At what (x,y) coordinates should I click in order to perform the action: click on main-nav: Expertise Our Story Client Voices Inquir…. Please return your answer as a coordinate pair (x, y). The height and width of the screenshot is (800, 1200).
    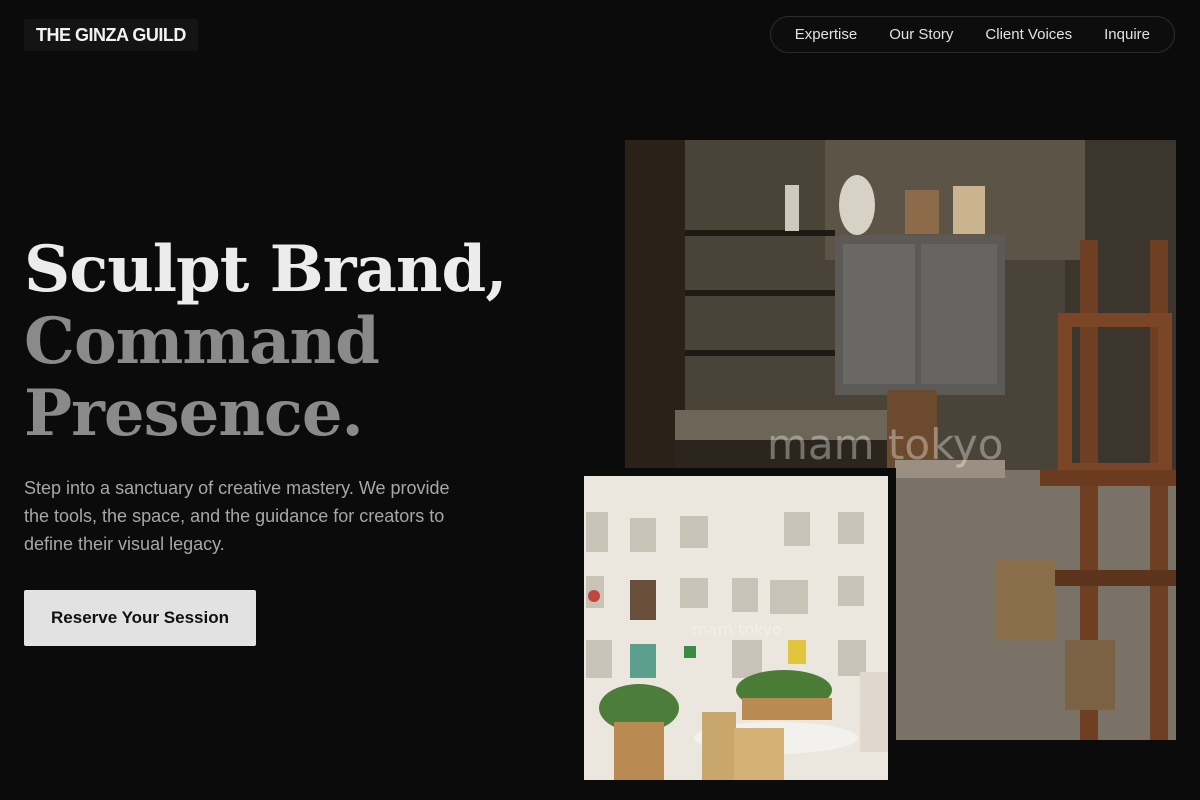
    Looking at the image, I should click on (972, 34).